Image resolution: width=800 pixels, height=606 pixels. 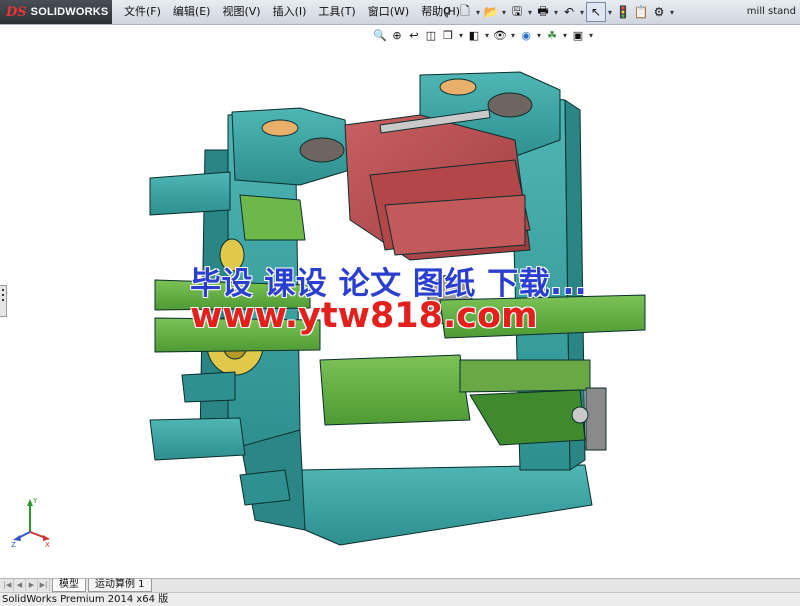 I want to click on menu-insert: 插入(I), so click(x=290, y=12).